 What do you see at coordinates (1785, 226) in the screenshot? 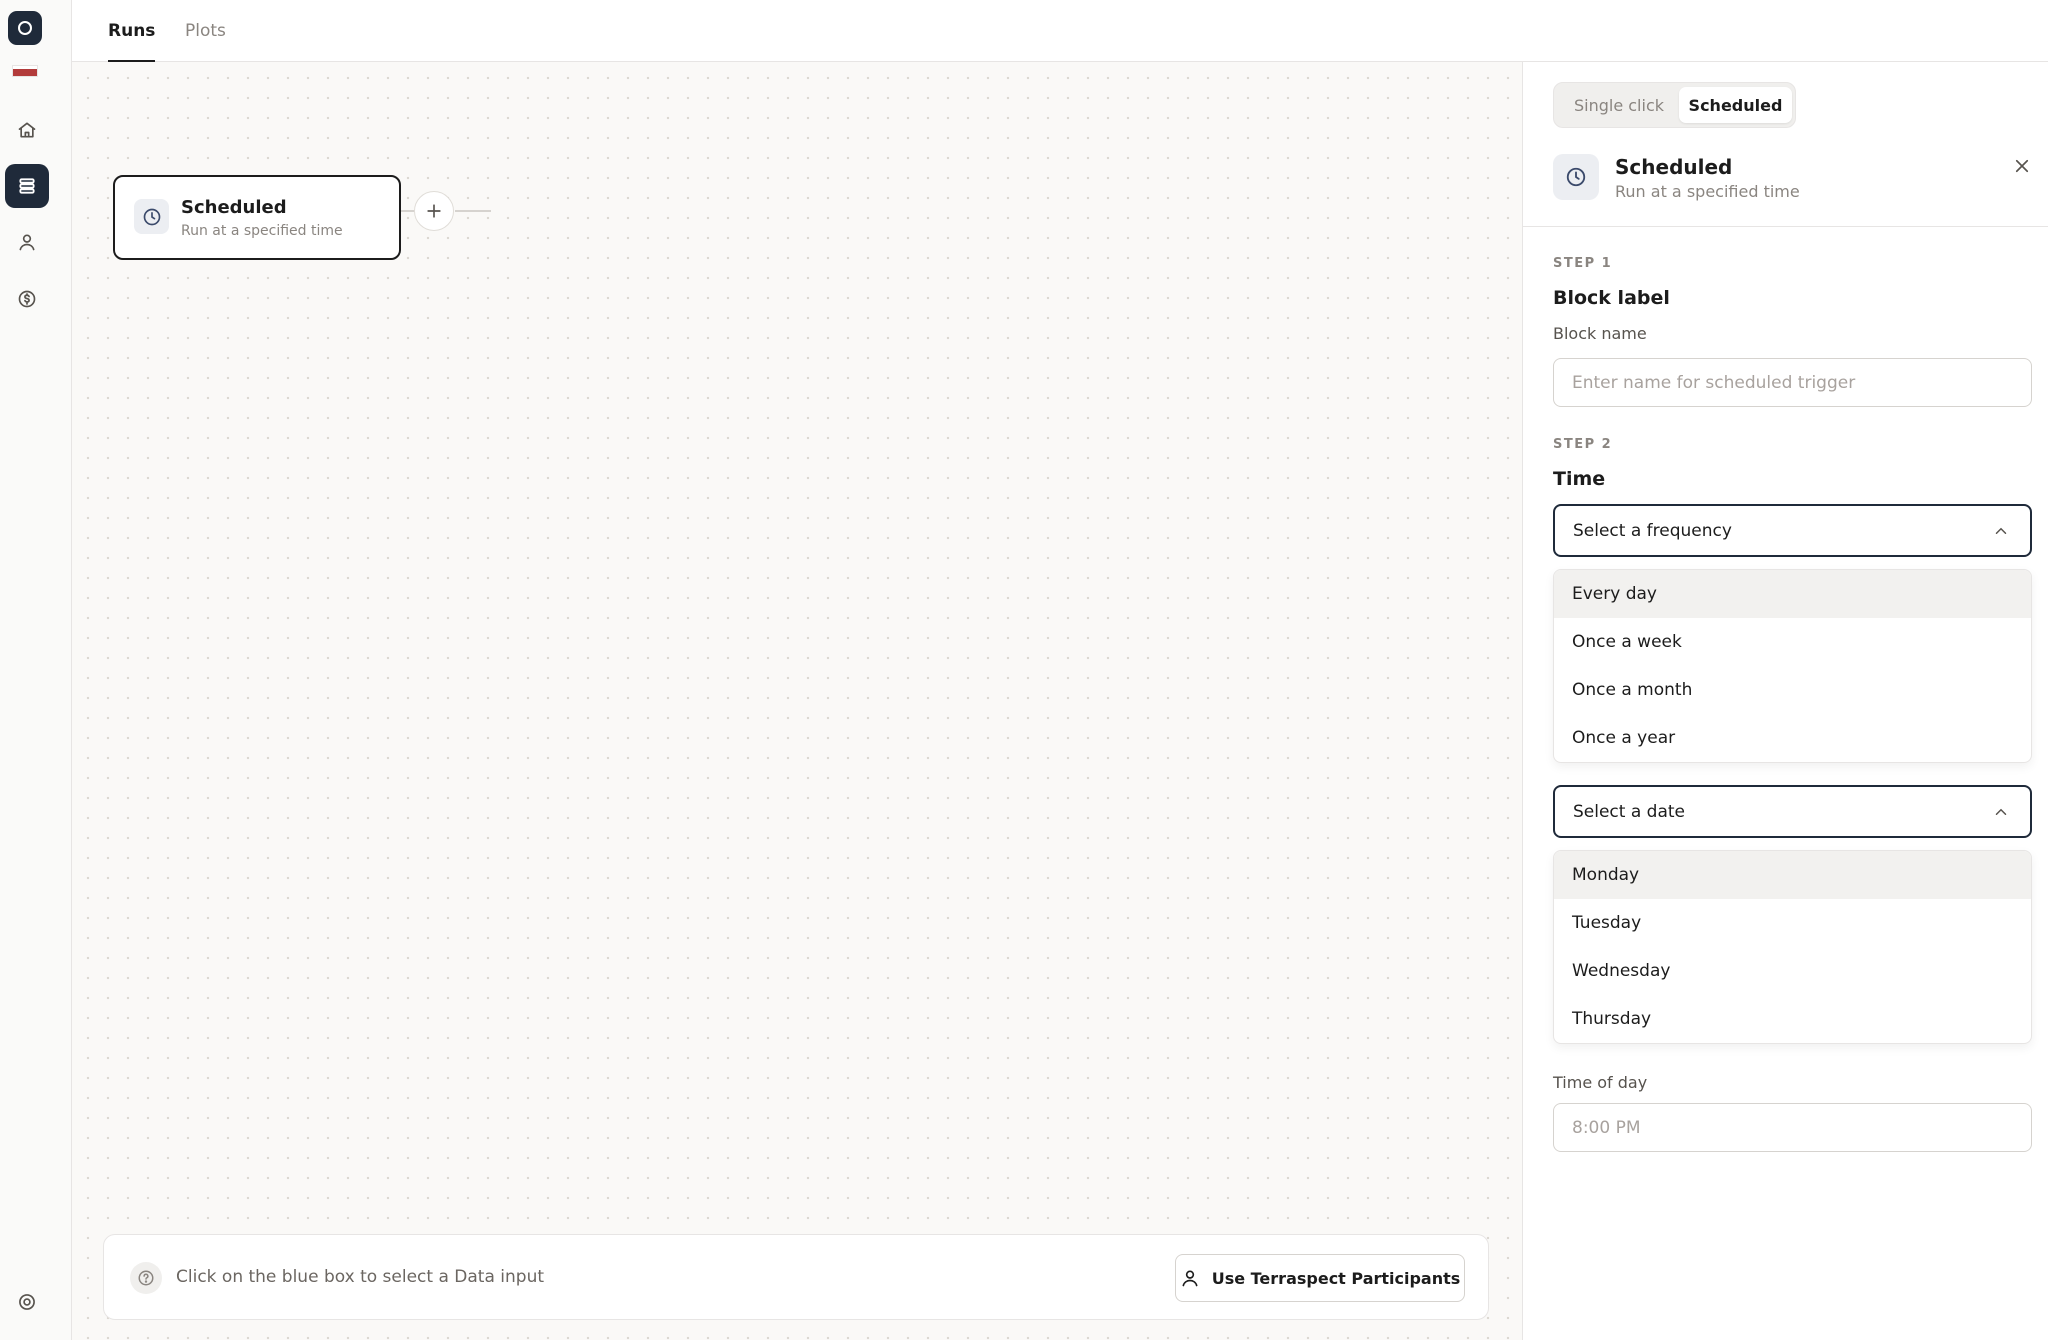
I see `divider` at bounding box center [1785, 226].